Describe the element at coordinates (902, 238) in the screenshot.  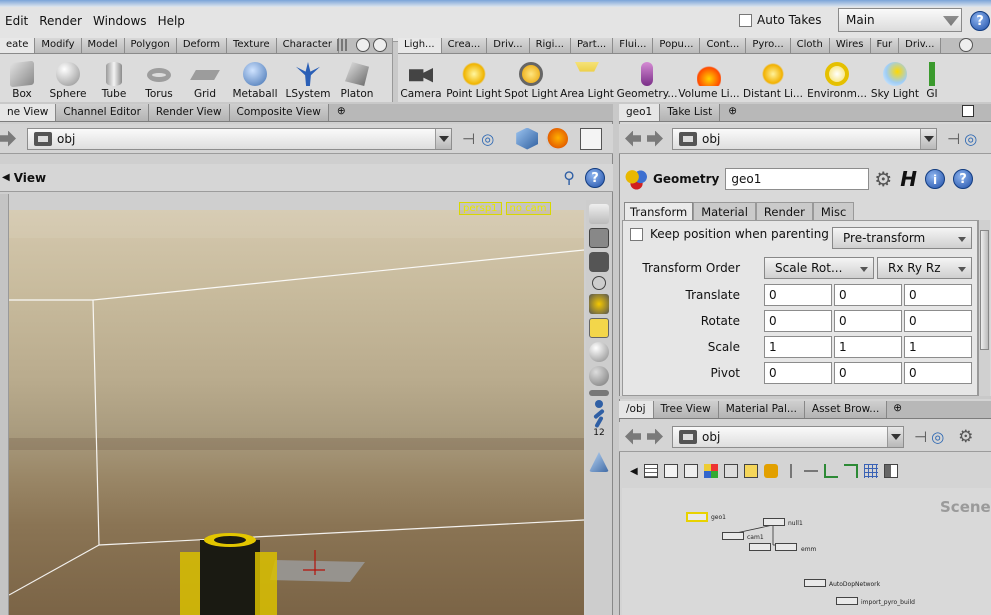
I see `keep-position-mode-menu: Pre-transform` at that location.